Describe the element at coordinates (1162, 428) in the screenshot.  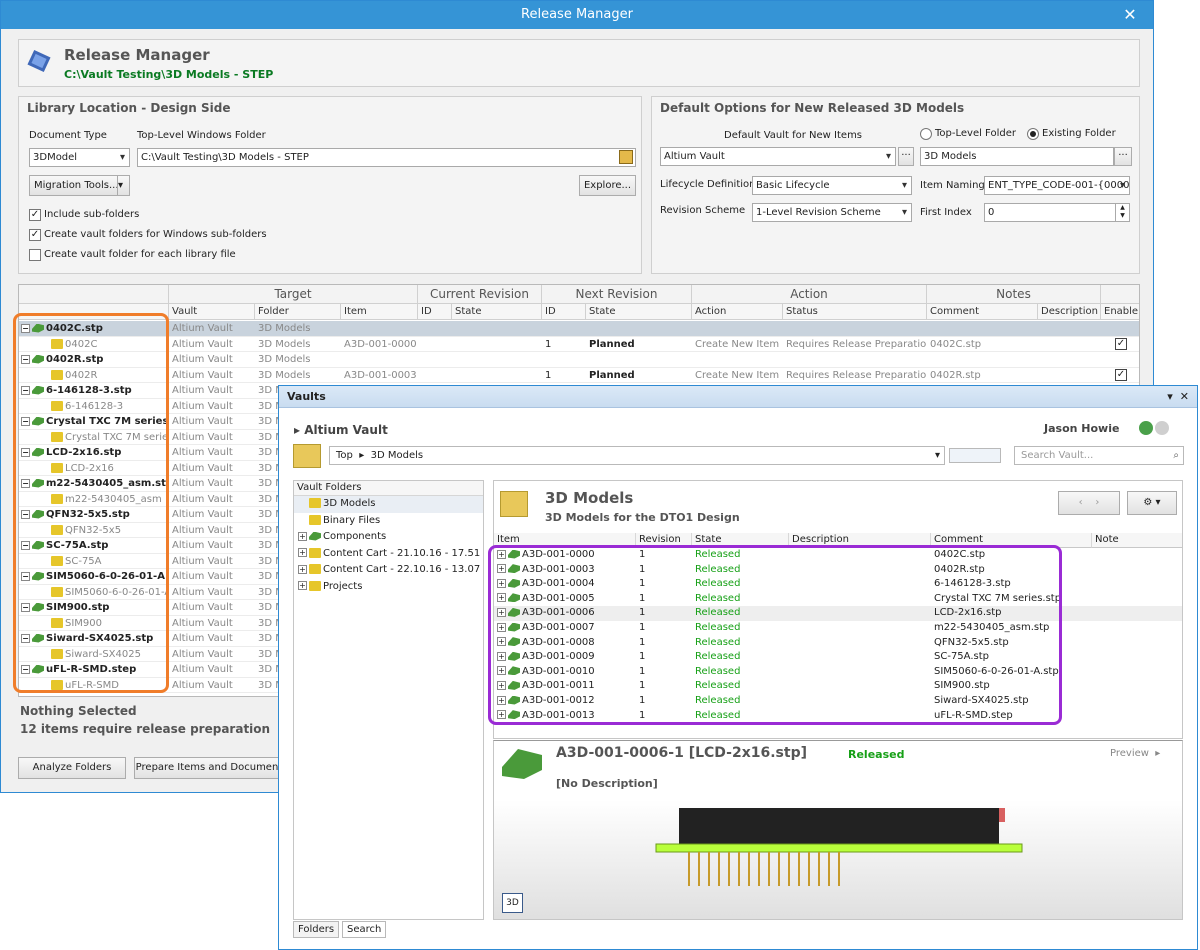
I see `forward-icon` at that location.